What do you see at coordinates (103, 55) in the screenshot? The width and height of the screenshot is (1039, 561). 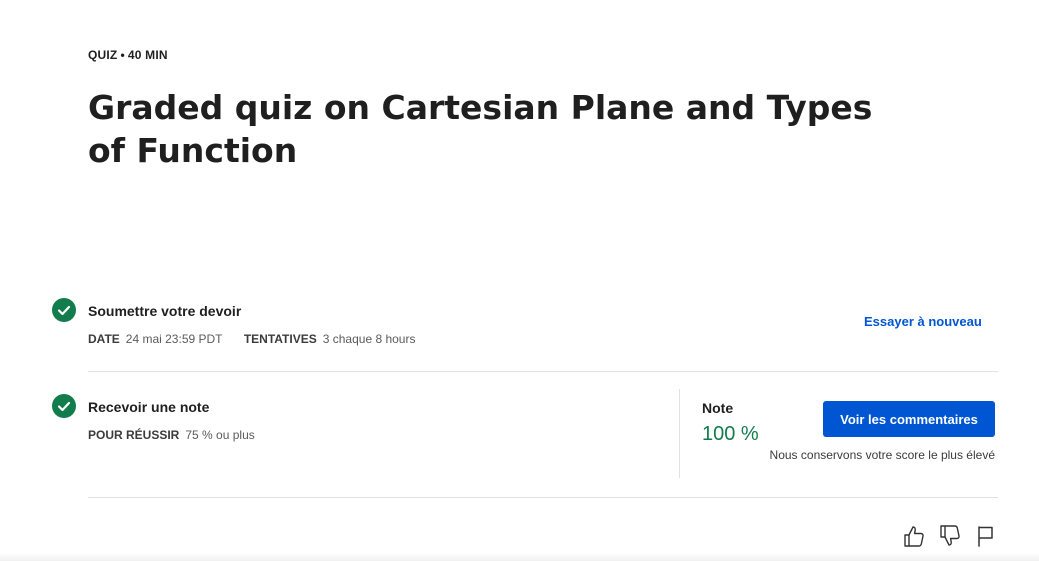 I see `item-type-label: QUIZ` at bounding box center [103, 55].